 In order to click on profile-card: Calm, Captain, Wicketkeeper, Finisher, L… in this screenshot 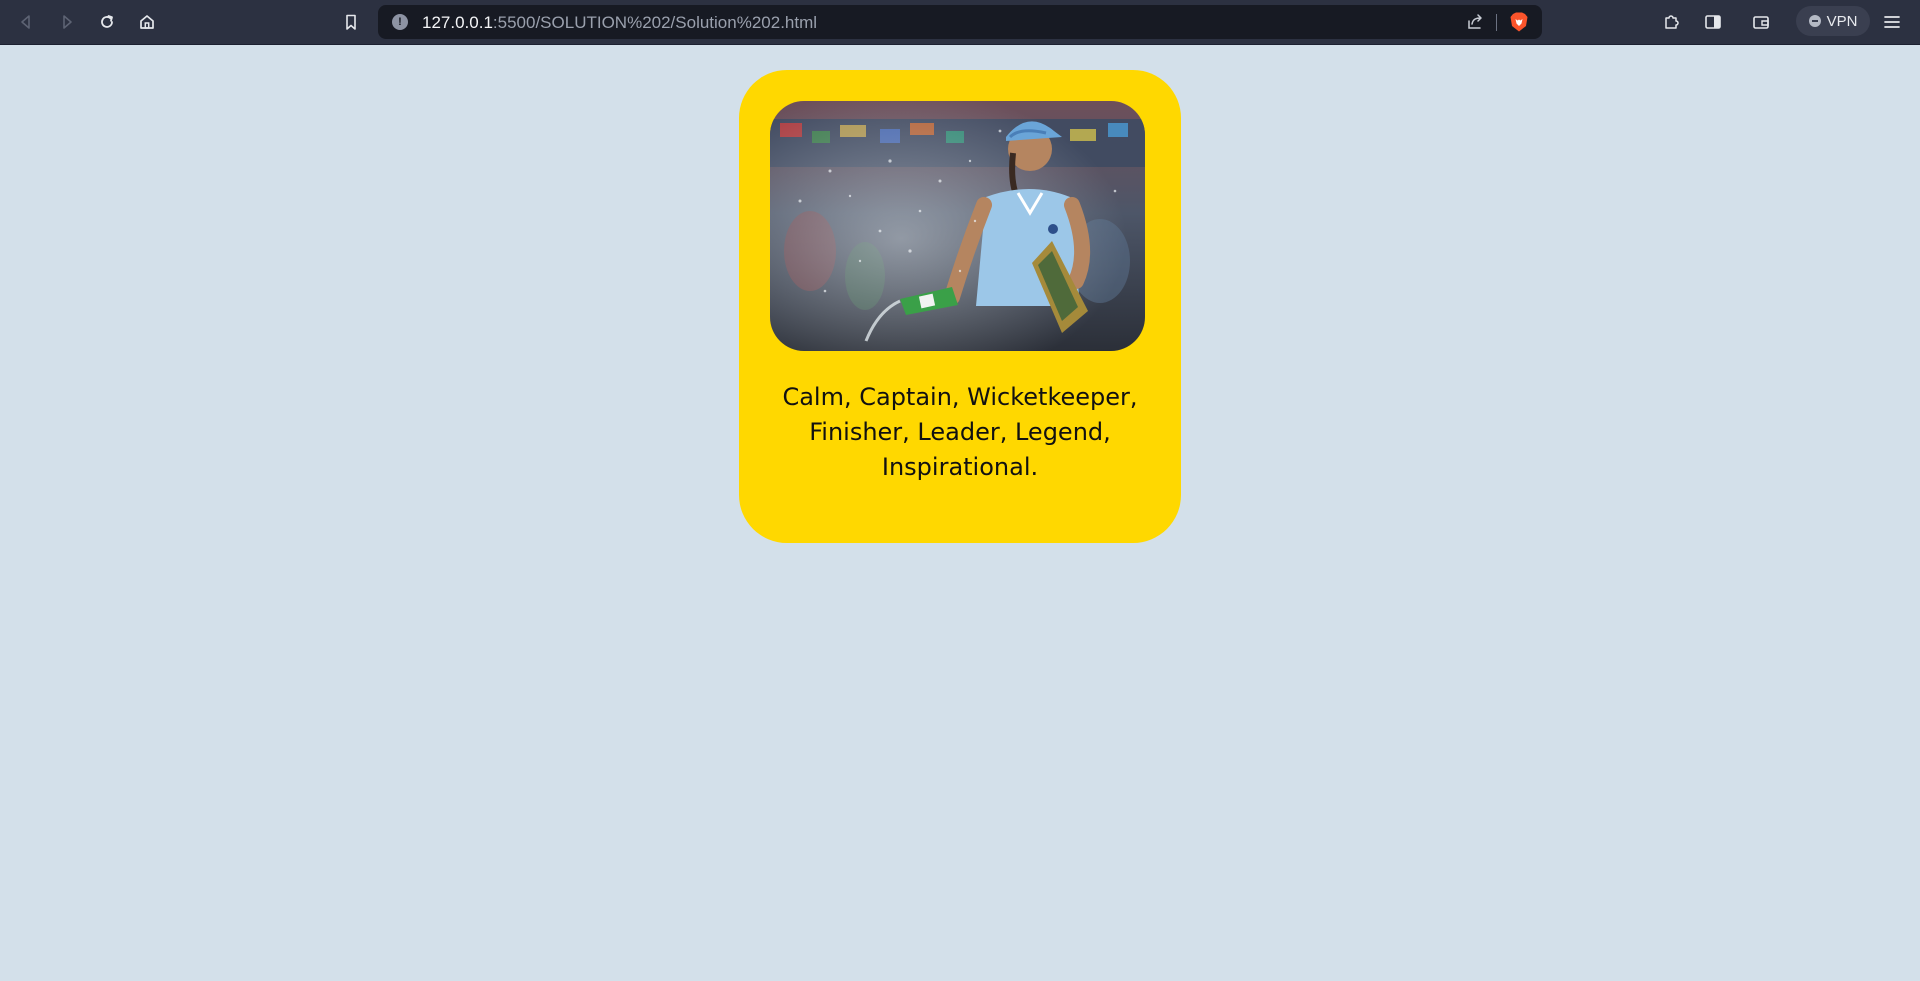, I will do `click(960, 306)`.